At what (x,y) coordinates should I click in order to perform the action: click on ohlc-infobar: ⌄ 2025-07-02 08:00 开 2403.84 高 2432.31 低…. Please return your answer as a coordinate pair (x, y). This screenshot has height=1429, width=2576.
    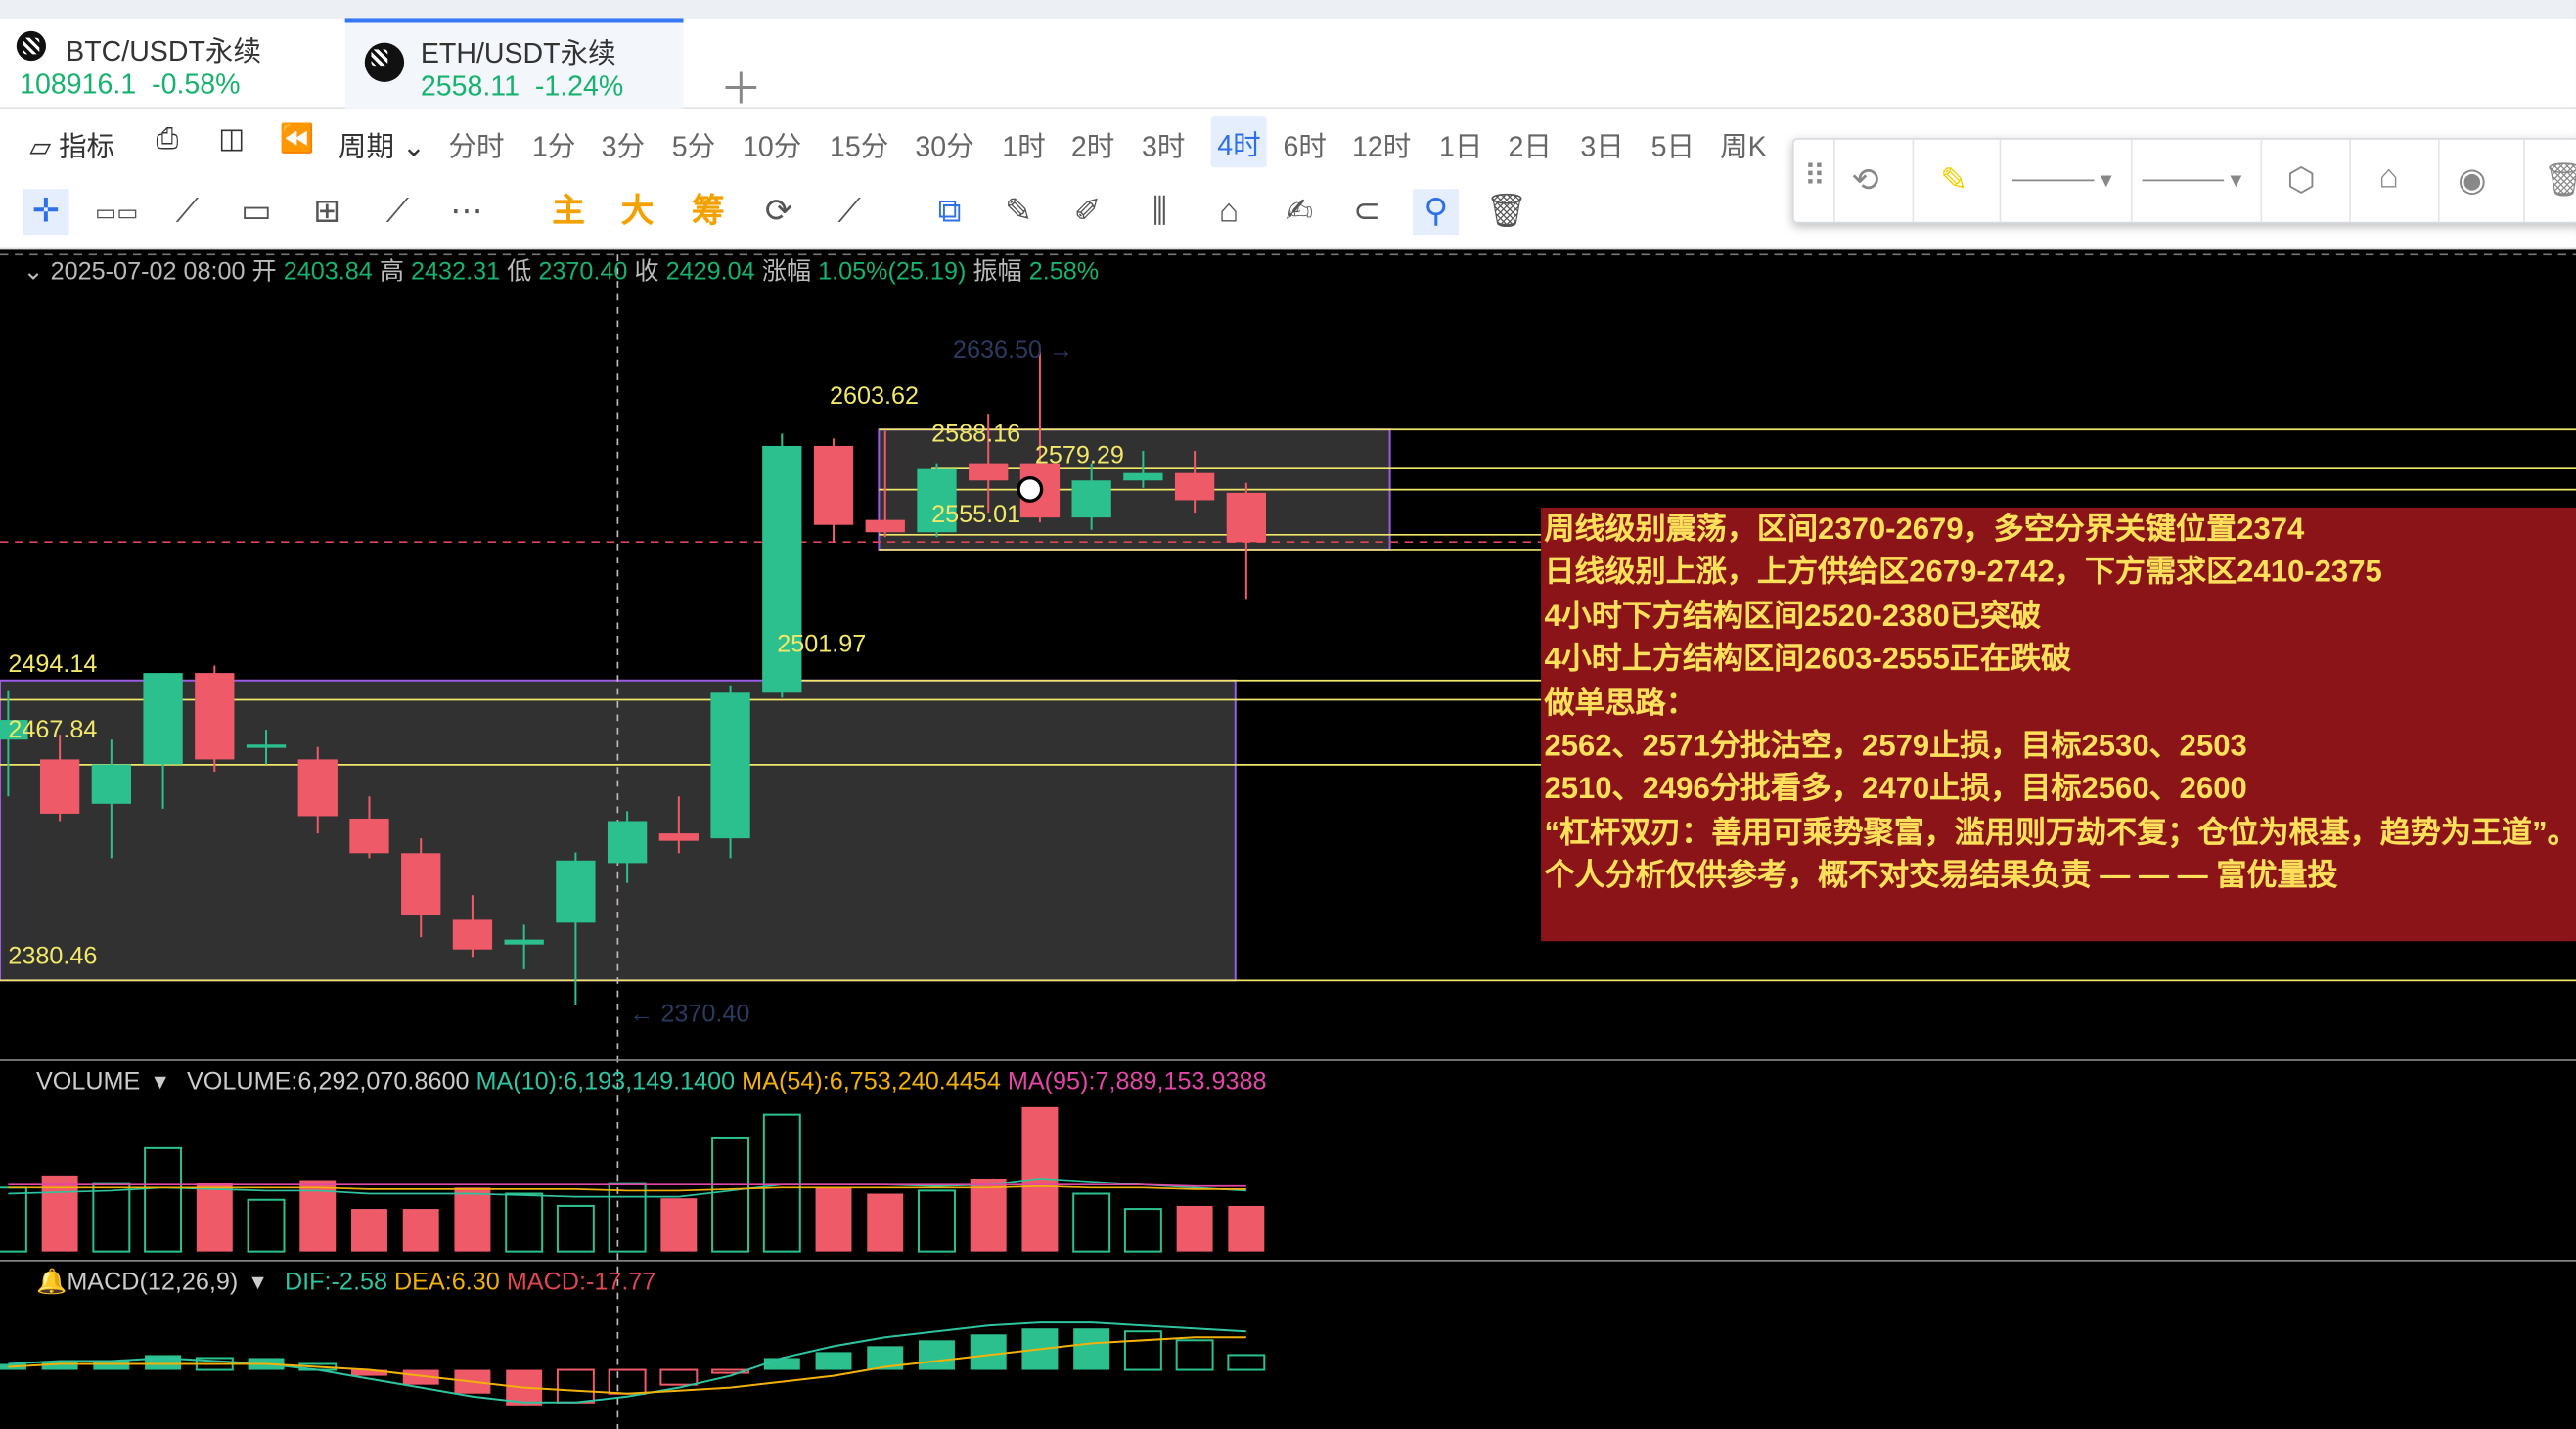
    Looking at the image, I should click on (561, 272).